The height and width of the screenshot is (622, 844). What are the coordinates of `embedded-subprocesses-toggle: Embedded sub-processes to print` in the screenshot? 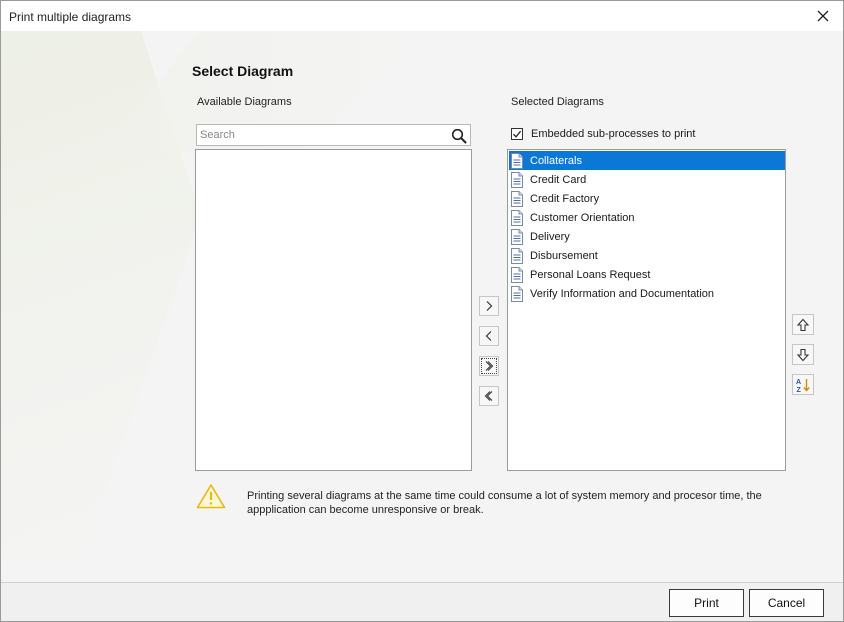 It's located at (603, 134).